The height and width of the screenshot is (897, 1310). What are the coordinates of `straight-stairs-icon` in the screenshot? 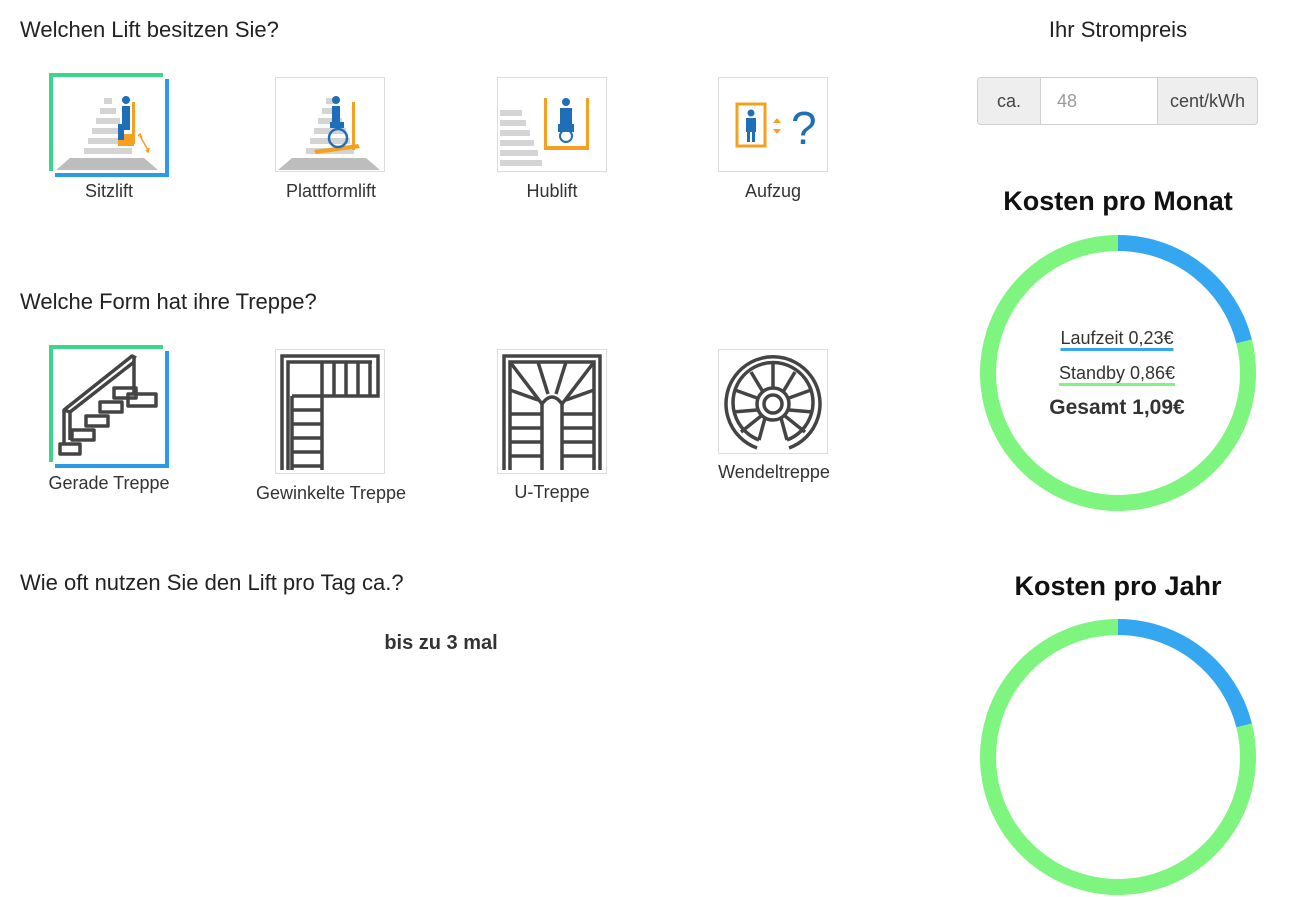 It's located at (108, 405).